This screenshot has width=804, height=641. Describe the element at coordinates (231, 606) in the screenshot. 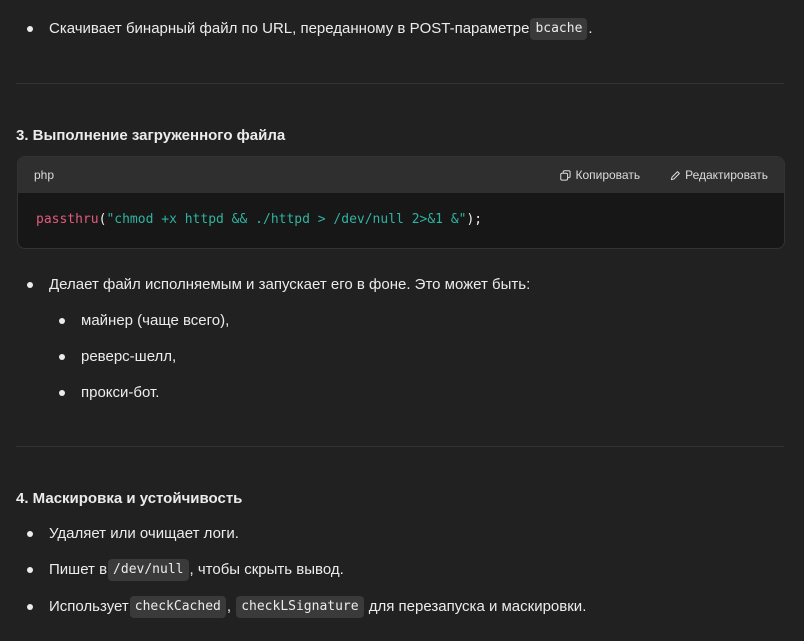

I see `list-item-text: ,` at that location.